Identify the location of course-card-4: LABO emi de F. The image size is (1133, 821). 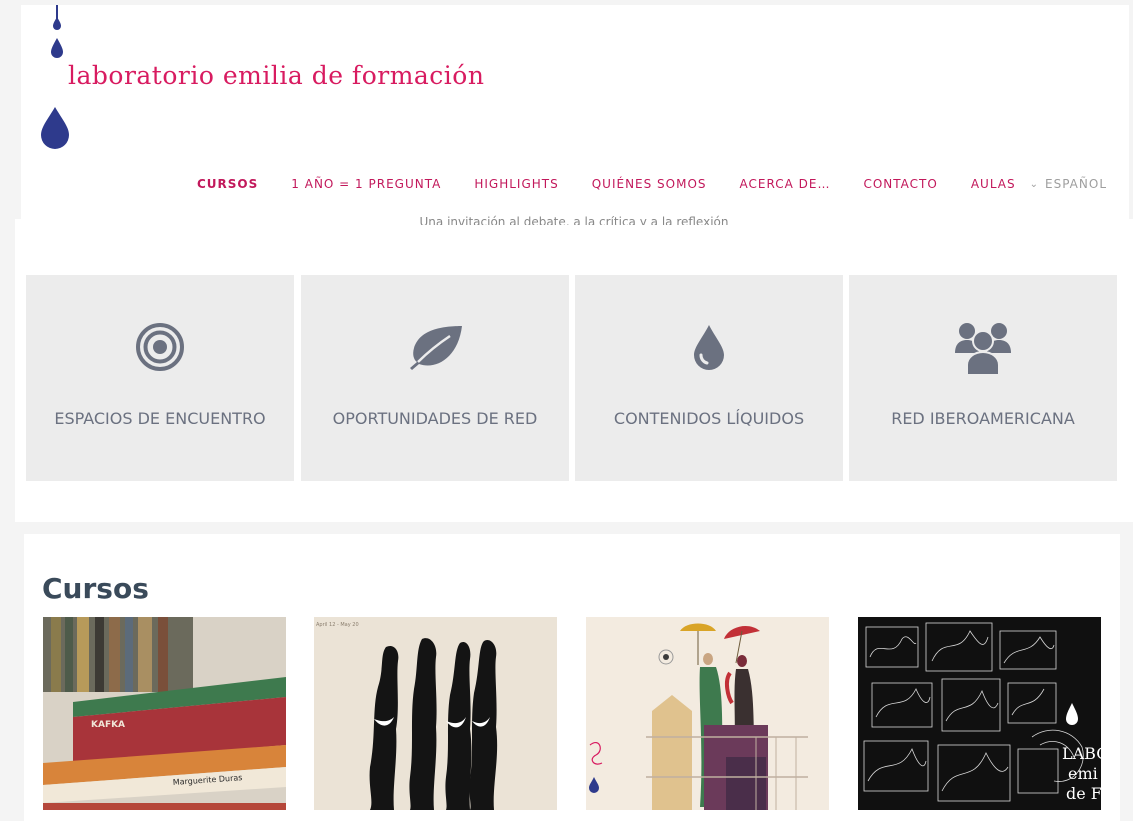
(979, 713).